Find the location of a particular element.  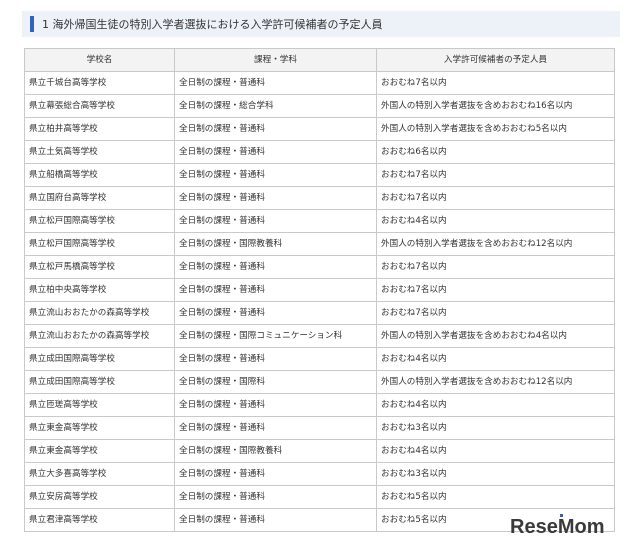

table-row: 県立松戸馬橋高等学校 全日制の課程・普通科 おおむね7名以内 is located at coordinates (319, 267).